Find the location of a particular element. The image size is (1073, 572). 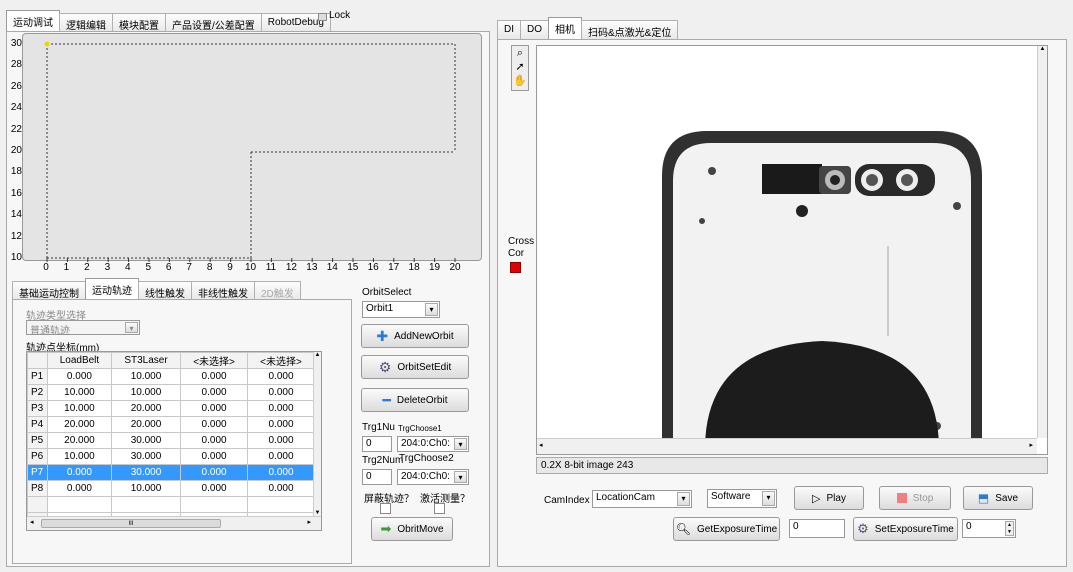

viewer-vertical-scrollbar: ▲ is located at coordinates (1042, 242).